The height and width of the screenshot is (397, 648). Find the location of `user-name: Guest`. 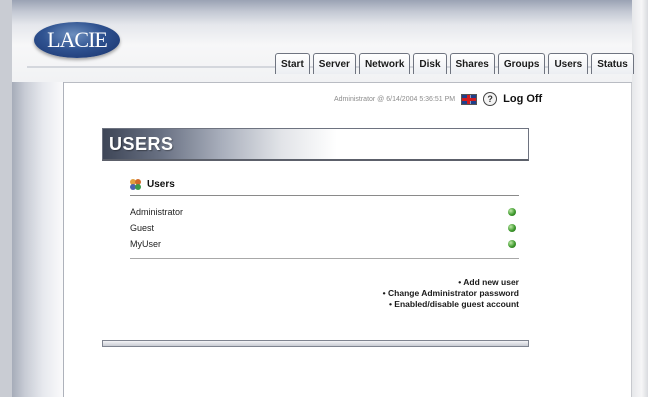

user-name: Guest is located at coordinates (142, 228).